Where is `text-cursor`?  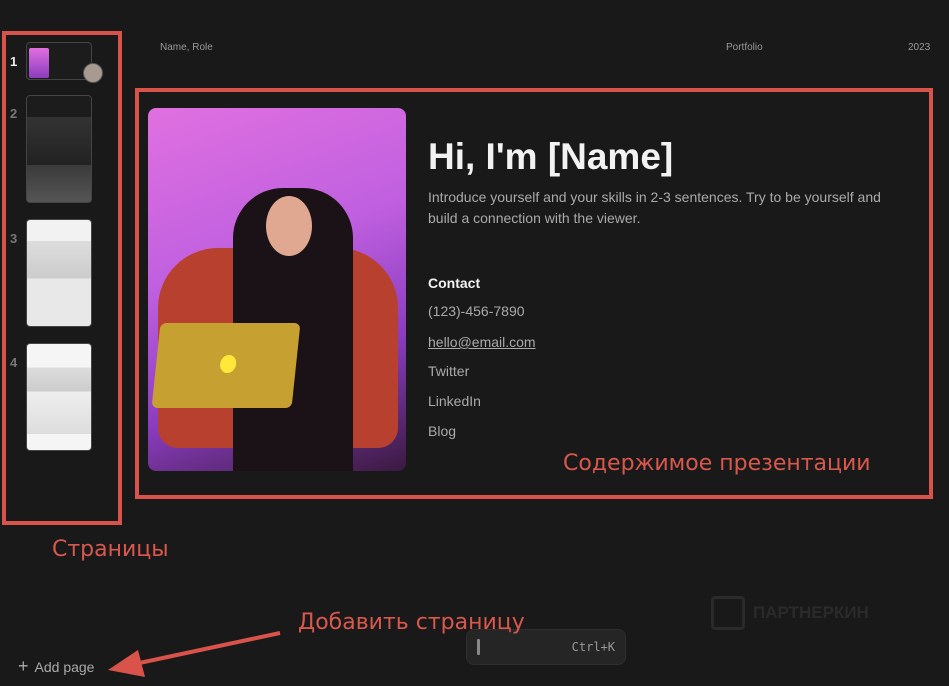
text-cursor is located at coordinates (478, 647).